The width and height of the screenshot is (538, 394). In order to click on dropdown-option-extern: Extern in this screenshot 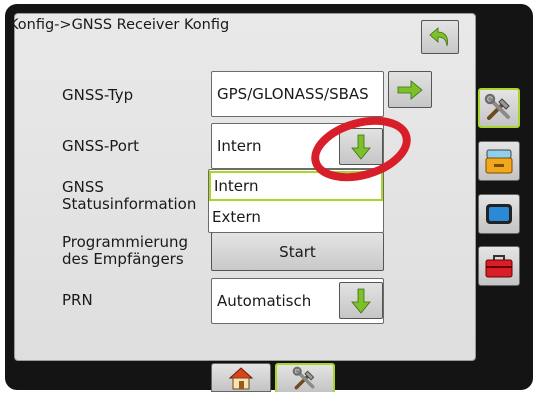, I will do `click(296, 217)`.